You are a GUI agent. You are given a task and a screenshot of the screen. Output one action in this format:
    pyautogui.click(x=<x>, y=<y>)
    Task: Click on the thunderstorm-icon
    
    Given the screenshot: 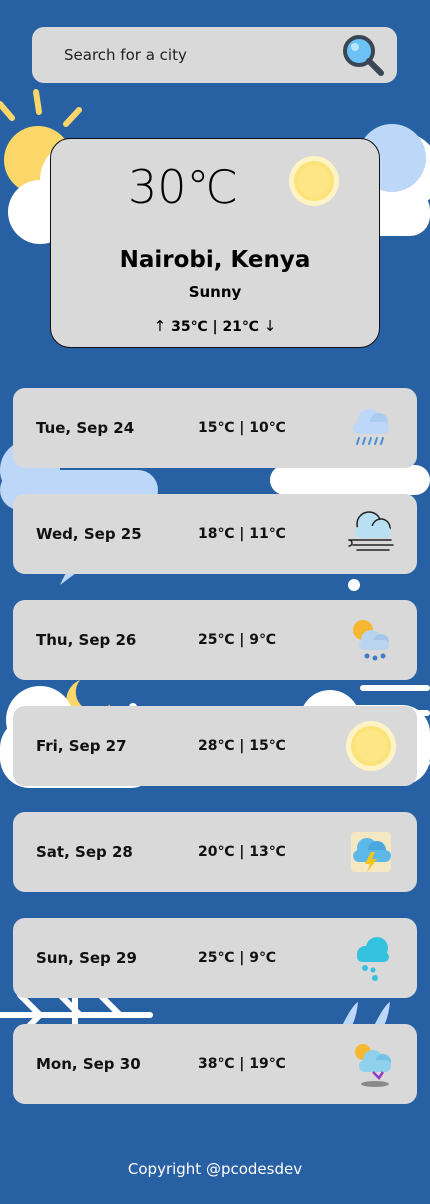 What is the action you would take?
    pyautogui.click(x=371, y=852)
    